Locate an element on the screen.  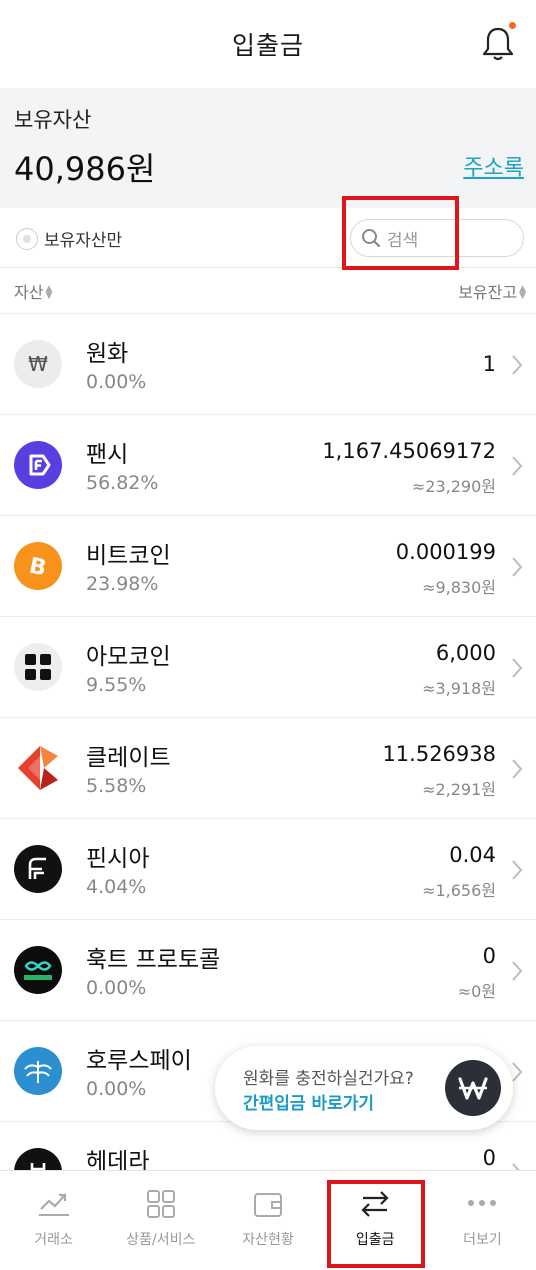
address-book-link: 주소록 is located at coordinates (493, 166).